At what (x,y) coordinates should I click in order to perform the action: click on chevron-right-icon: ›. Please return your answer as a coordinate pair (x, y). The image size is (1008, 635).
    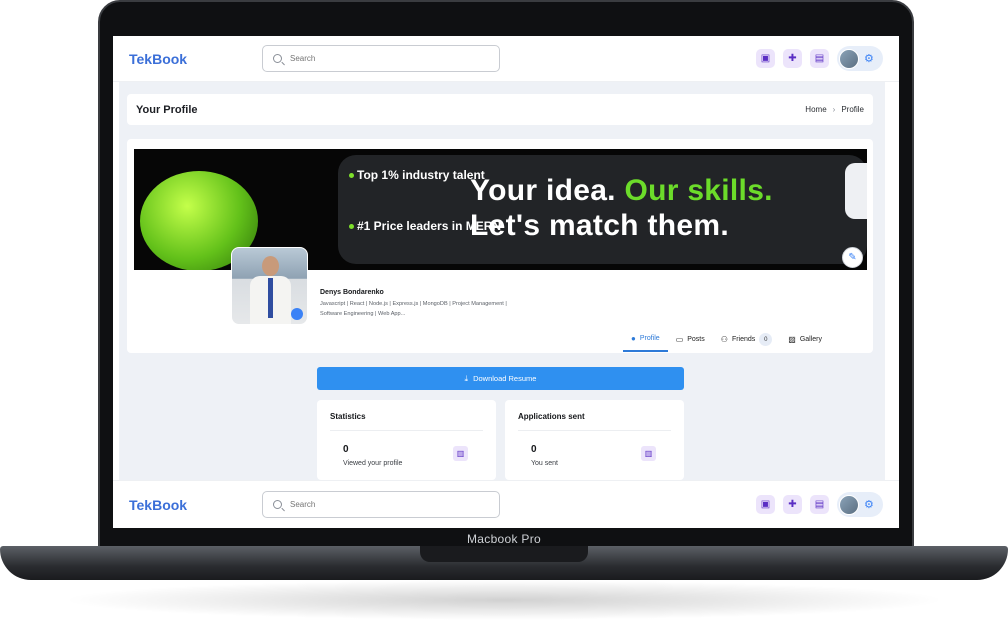
    Looking at the image, I should click on (834, 109).